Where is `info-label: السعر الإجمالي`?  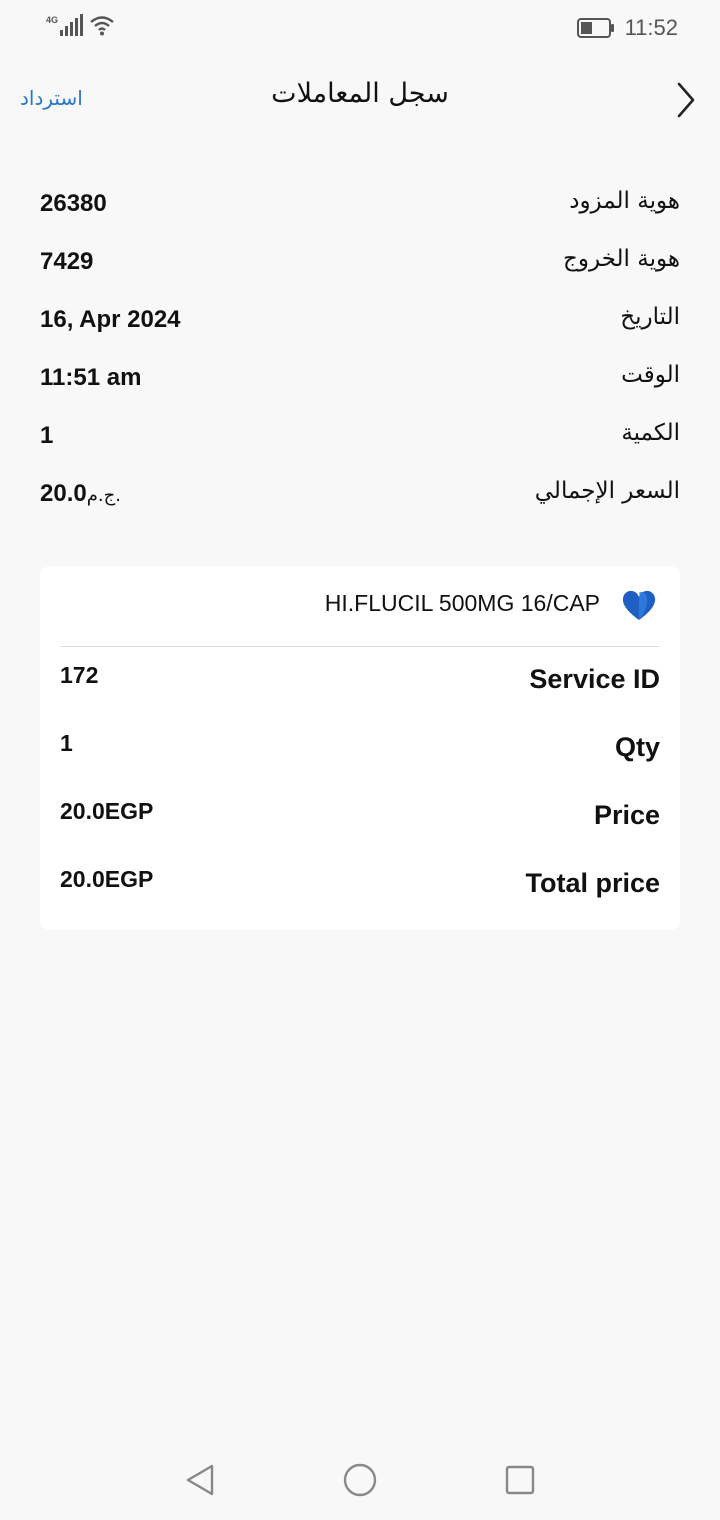 info-label: السعر الإجمالي is located at coordinates (607, 491).